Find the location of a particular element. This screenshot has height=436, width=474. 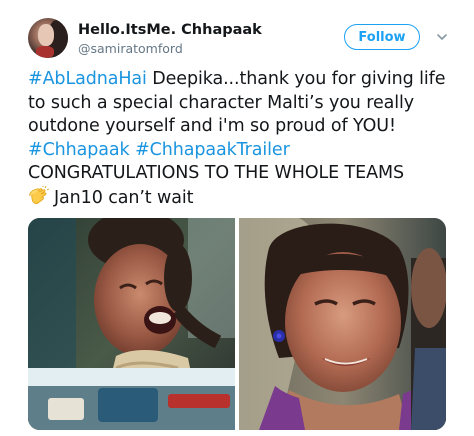

tweet-text-segment: Jan10 can’t wait is located at coordinates (124, 197).